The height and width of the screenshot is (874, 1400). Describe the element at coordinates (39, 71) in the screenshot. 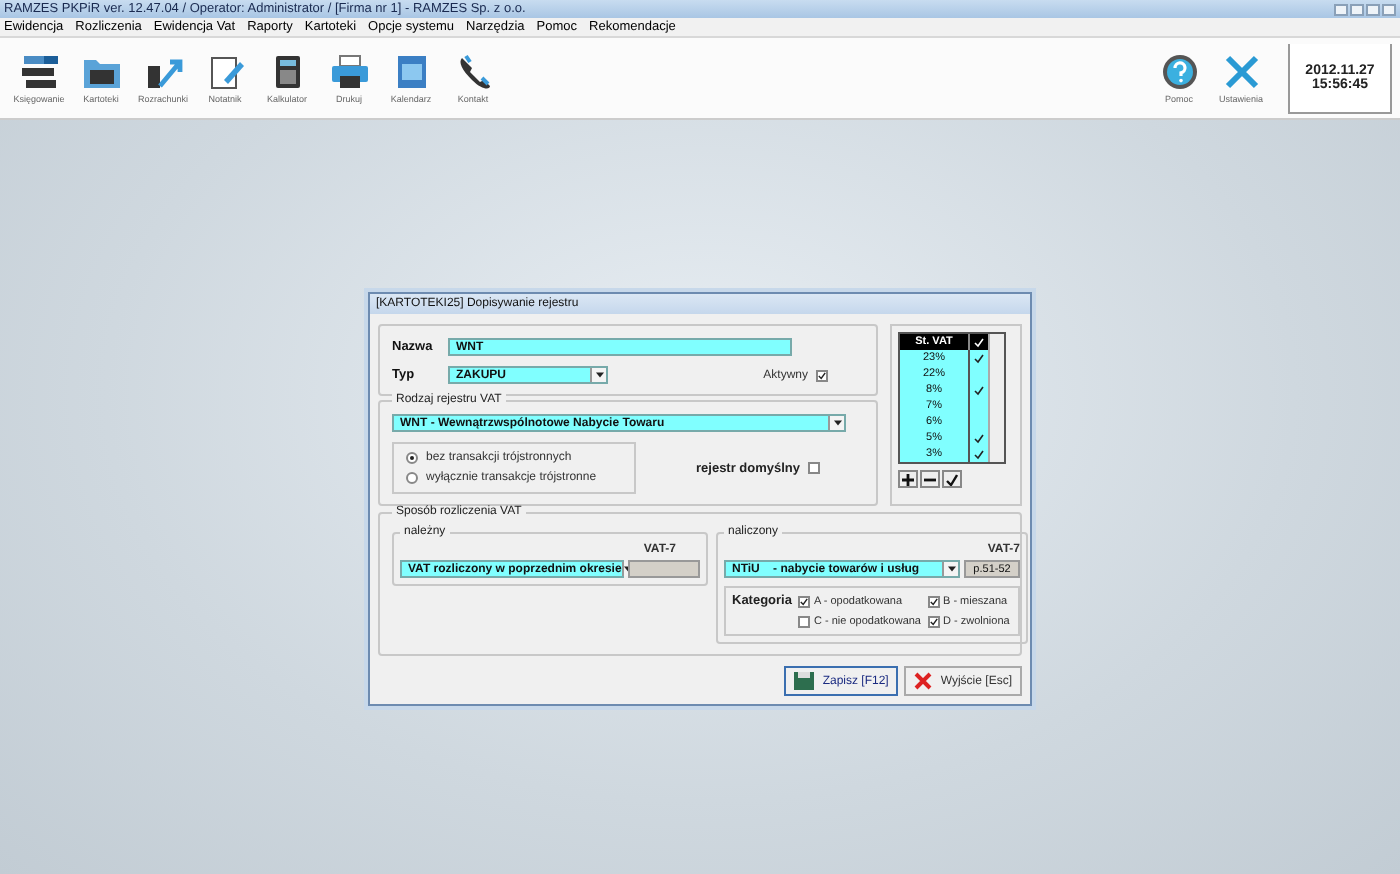

I see `stacked-trays-icon` at that location.